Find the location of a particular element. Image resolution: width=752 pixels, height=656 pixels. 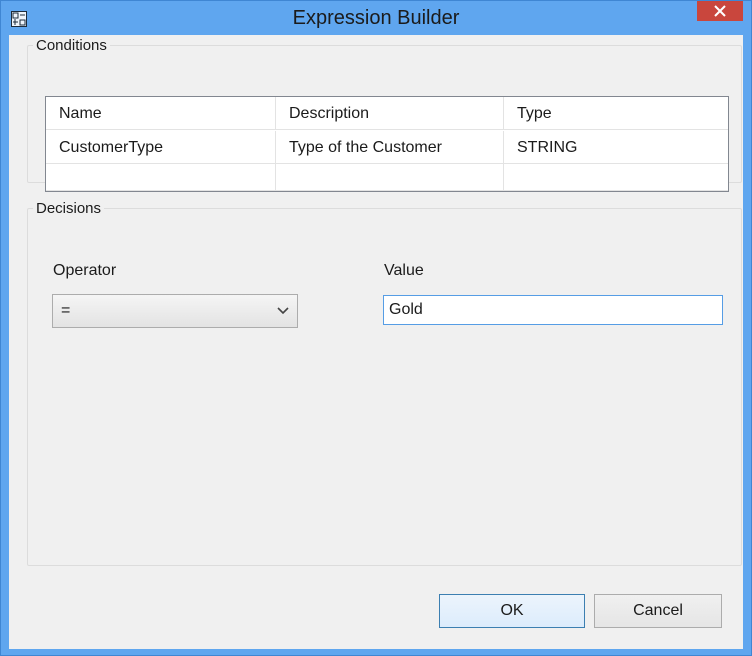

grid-header-row: Name Description Type is located at coordinates (387, 113).